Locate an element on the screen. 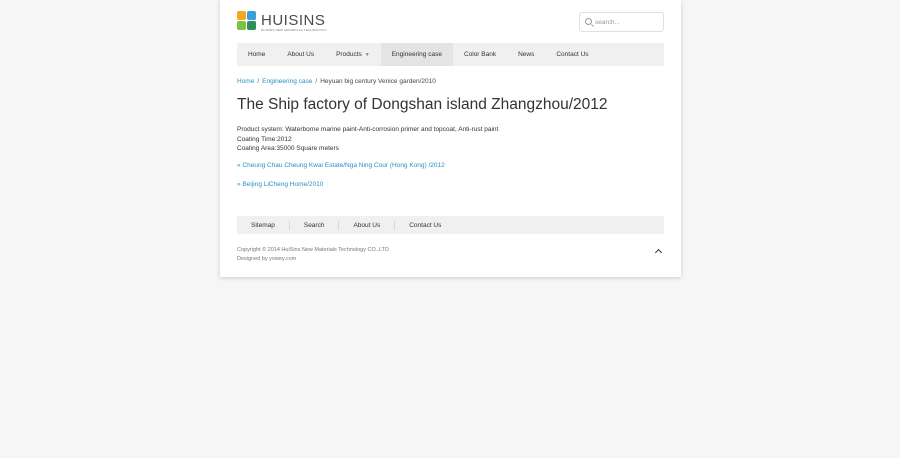 This screenshot has width=900, height=458. chevron-up-icon is located at coordinates (659, 251).